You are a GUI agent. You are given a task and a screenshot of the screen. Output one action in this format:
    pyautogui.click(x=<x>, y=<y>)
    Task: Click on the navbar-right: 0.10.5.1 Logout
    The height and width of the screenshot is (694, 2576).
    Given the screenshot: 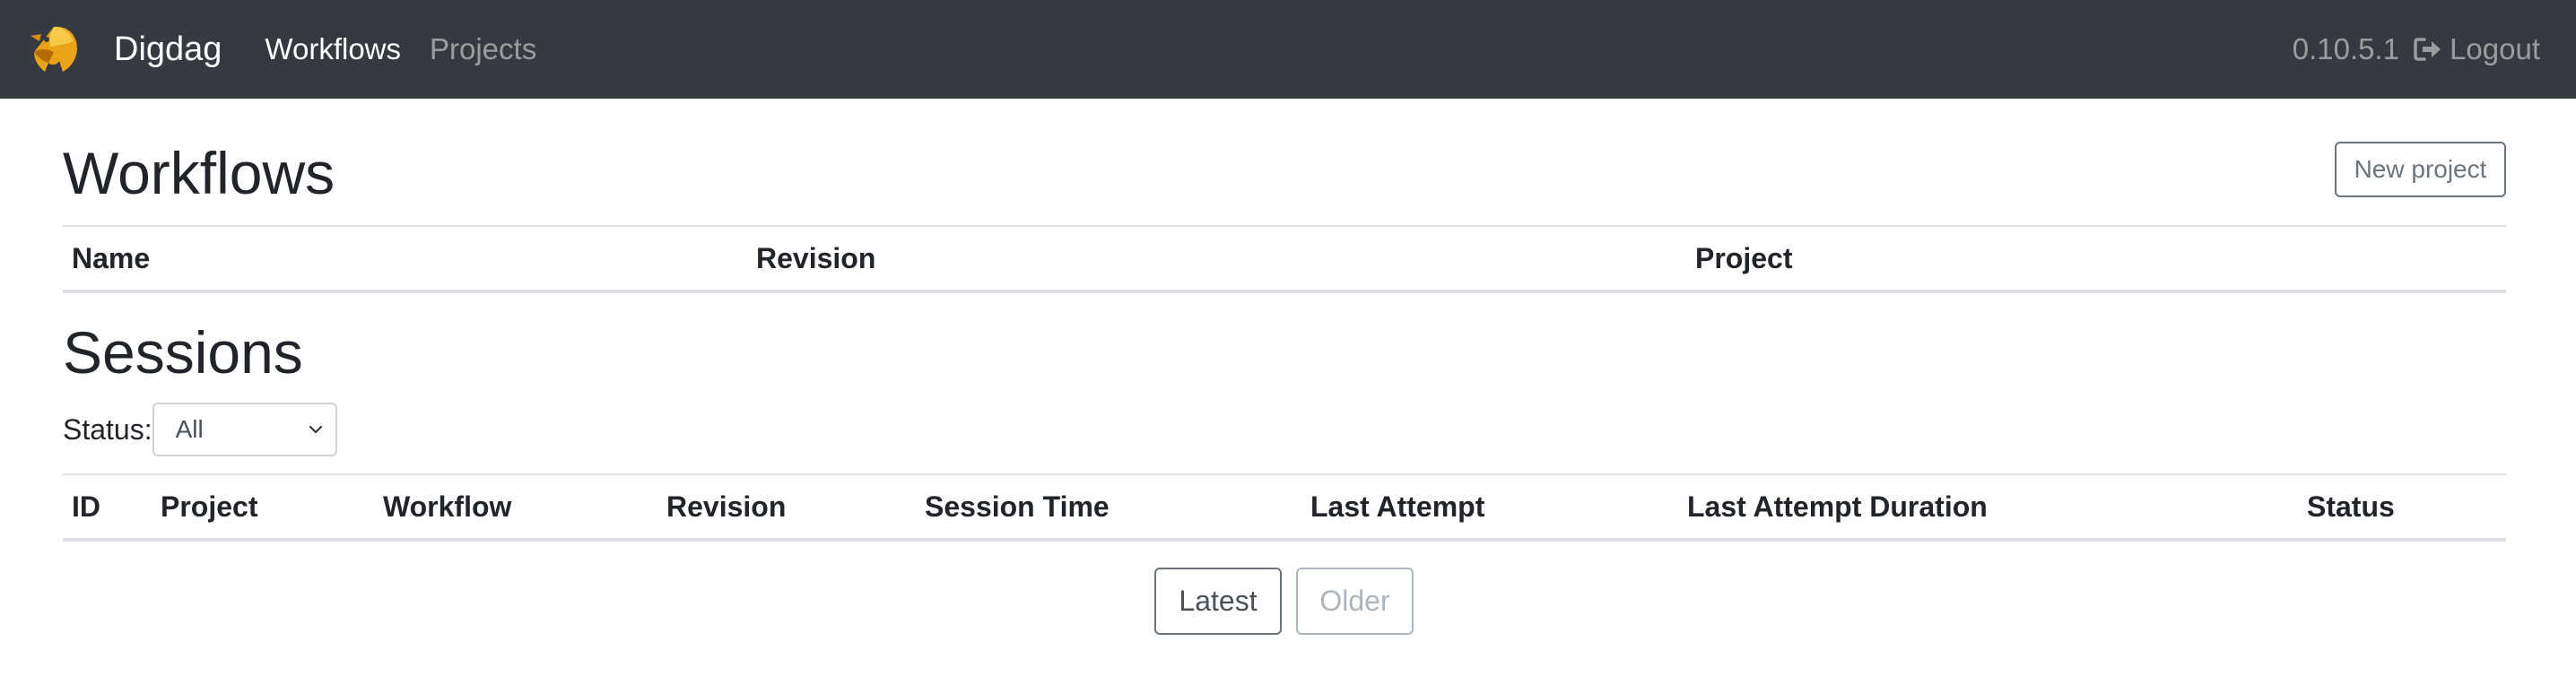 What is the action you would take?
    pyautogui.click(x=2416, y=49)
    